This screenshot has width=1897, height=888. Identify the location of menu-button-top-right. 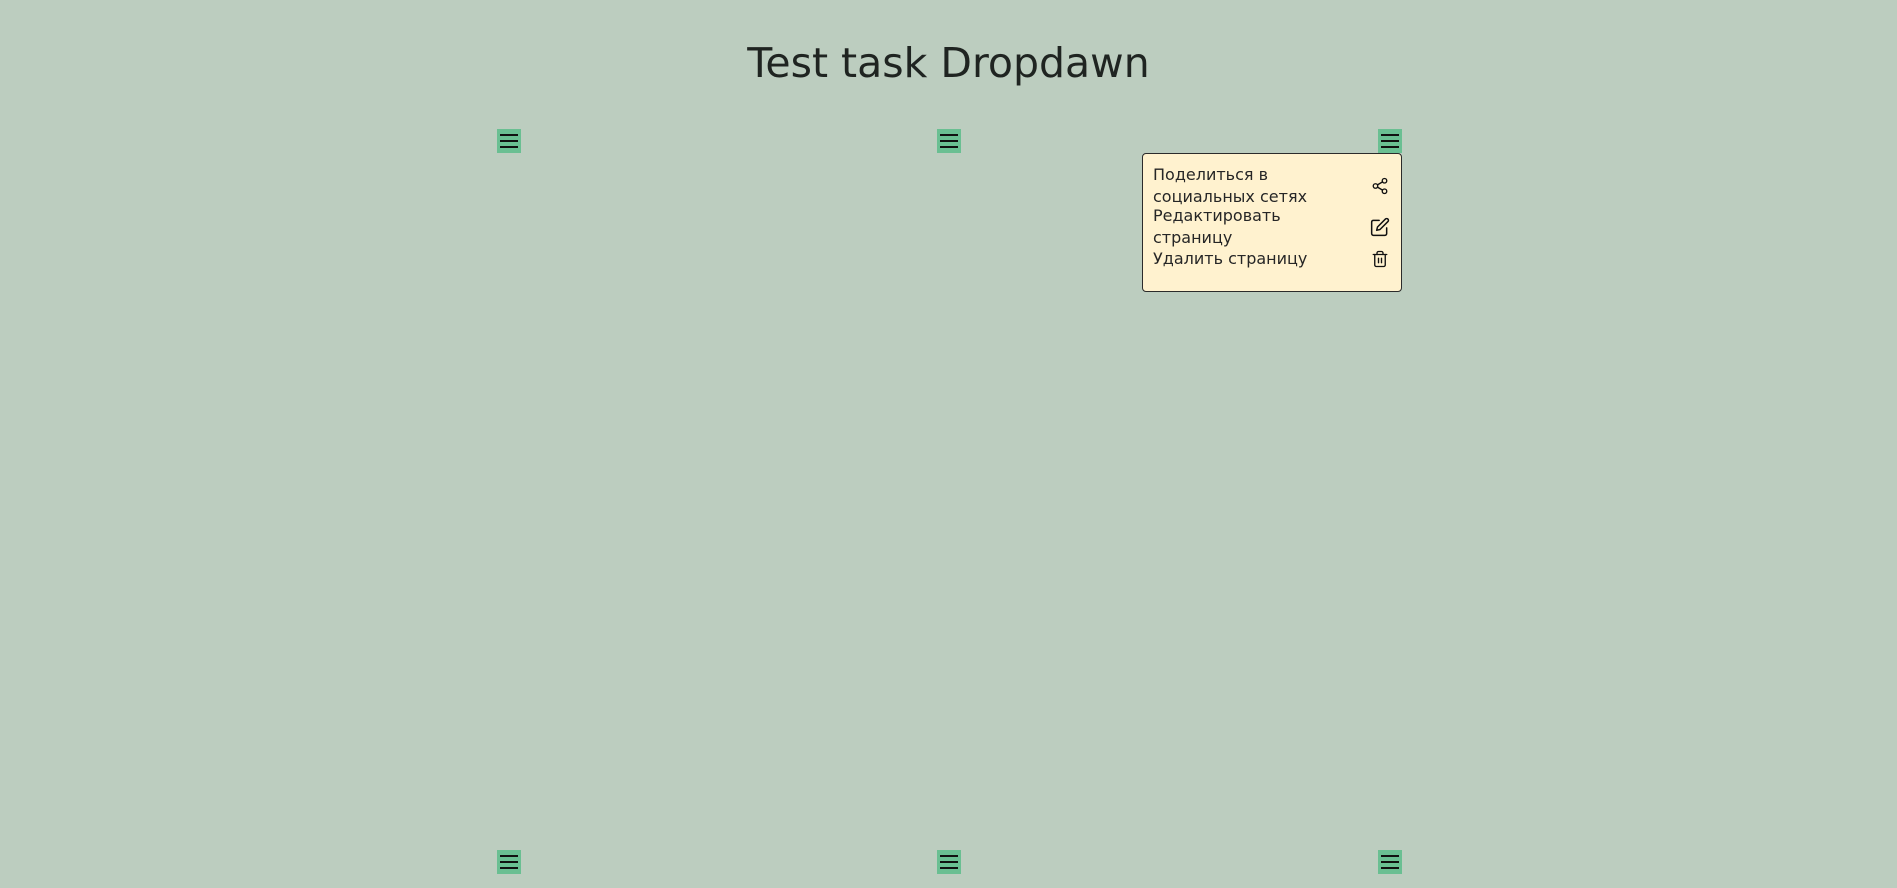
(1390, 141).